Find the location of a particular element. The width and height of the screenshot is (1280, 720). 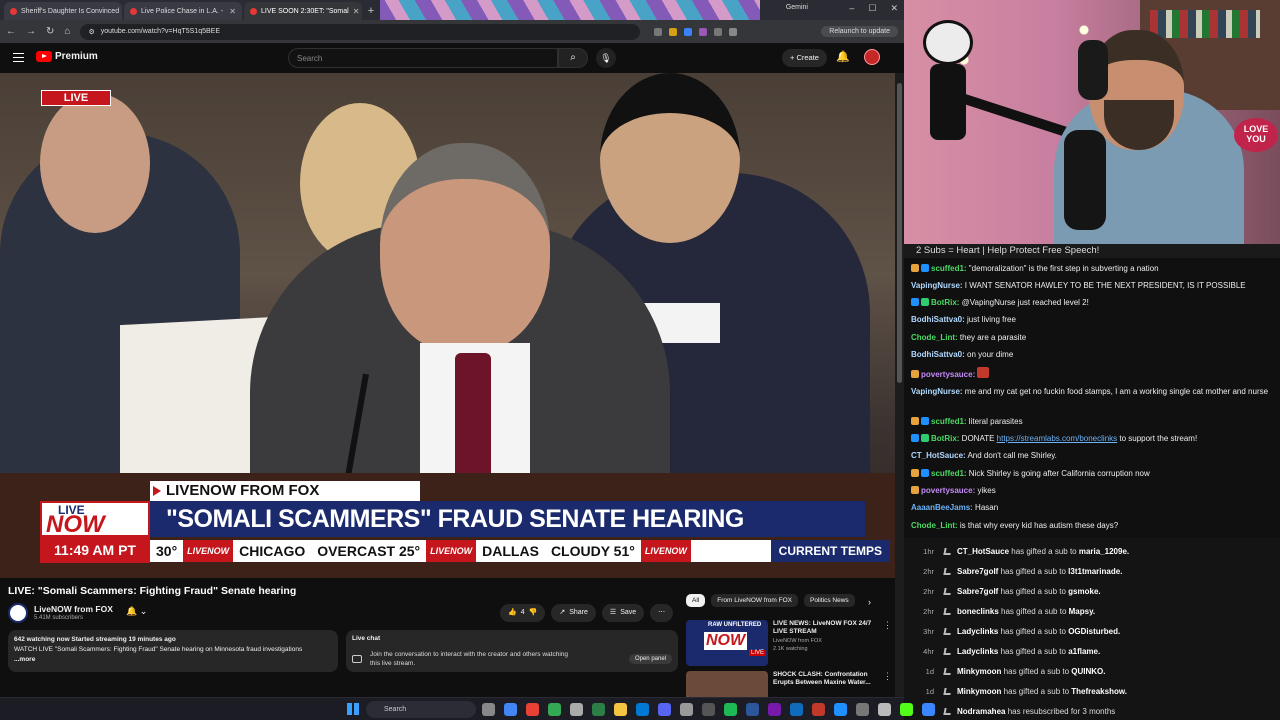

create-button: + Create is located at coordinates (804, 58).